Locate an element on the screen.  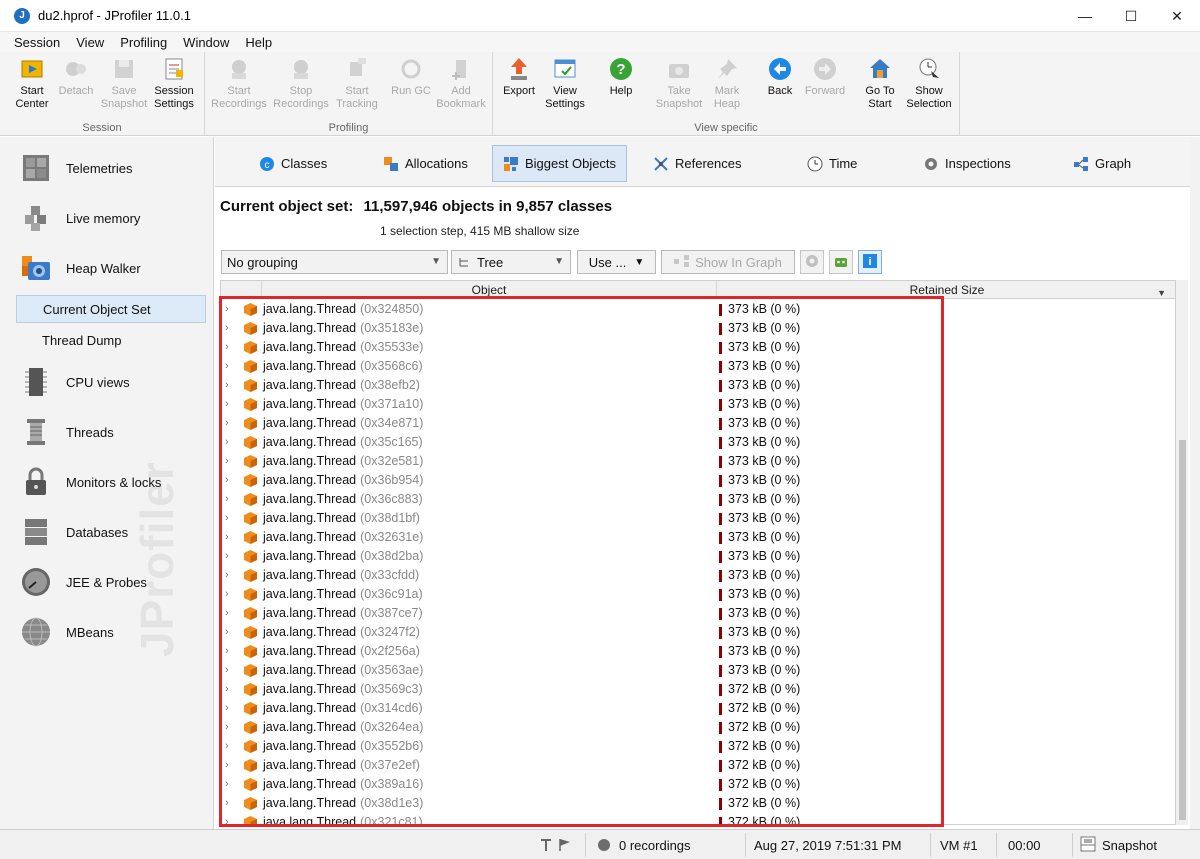
start-recordings-button: Start Recordings is located at coordinates (239, 85).